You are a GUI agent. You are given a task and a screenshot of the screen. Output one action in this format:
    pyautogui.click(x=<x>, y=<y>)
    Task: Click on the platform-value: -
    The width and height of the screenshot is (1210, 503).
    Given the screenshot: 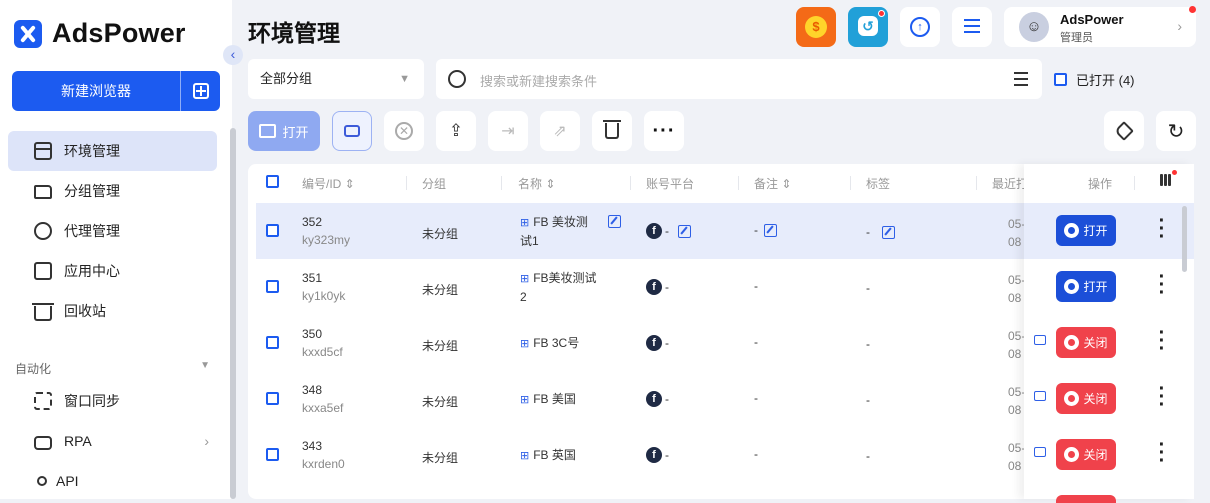 What is the action you would take?
    pyautogui.click(x=667, y=343)
    